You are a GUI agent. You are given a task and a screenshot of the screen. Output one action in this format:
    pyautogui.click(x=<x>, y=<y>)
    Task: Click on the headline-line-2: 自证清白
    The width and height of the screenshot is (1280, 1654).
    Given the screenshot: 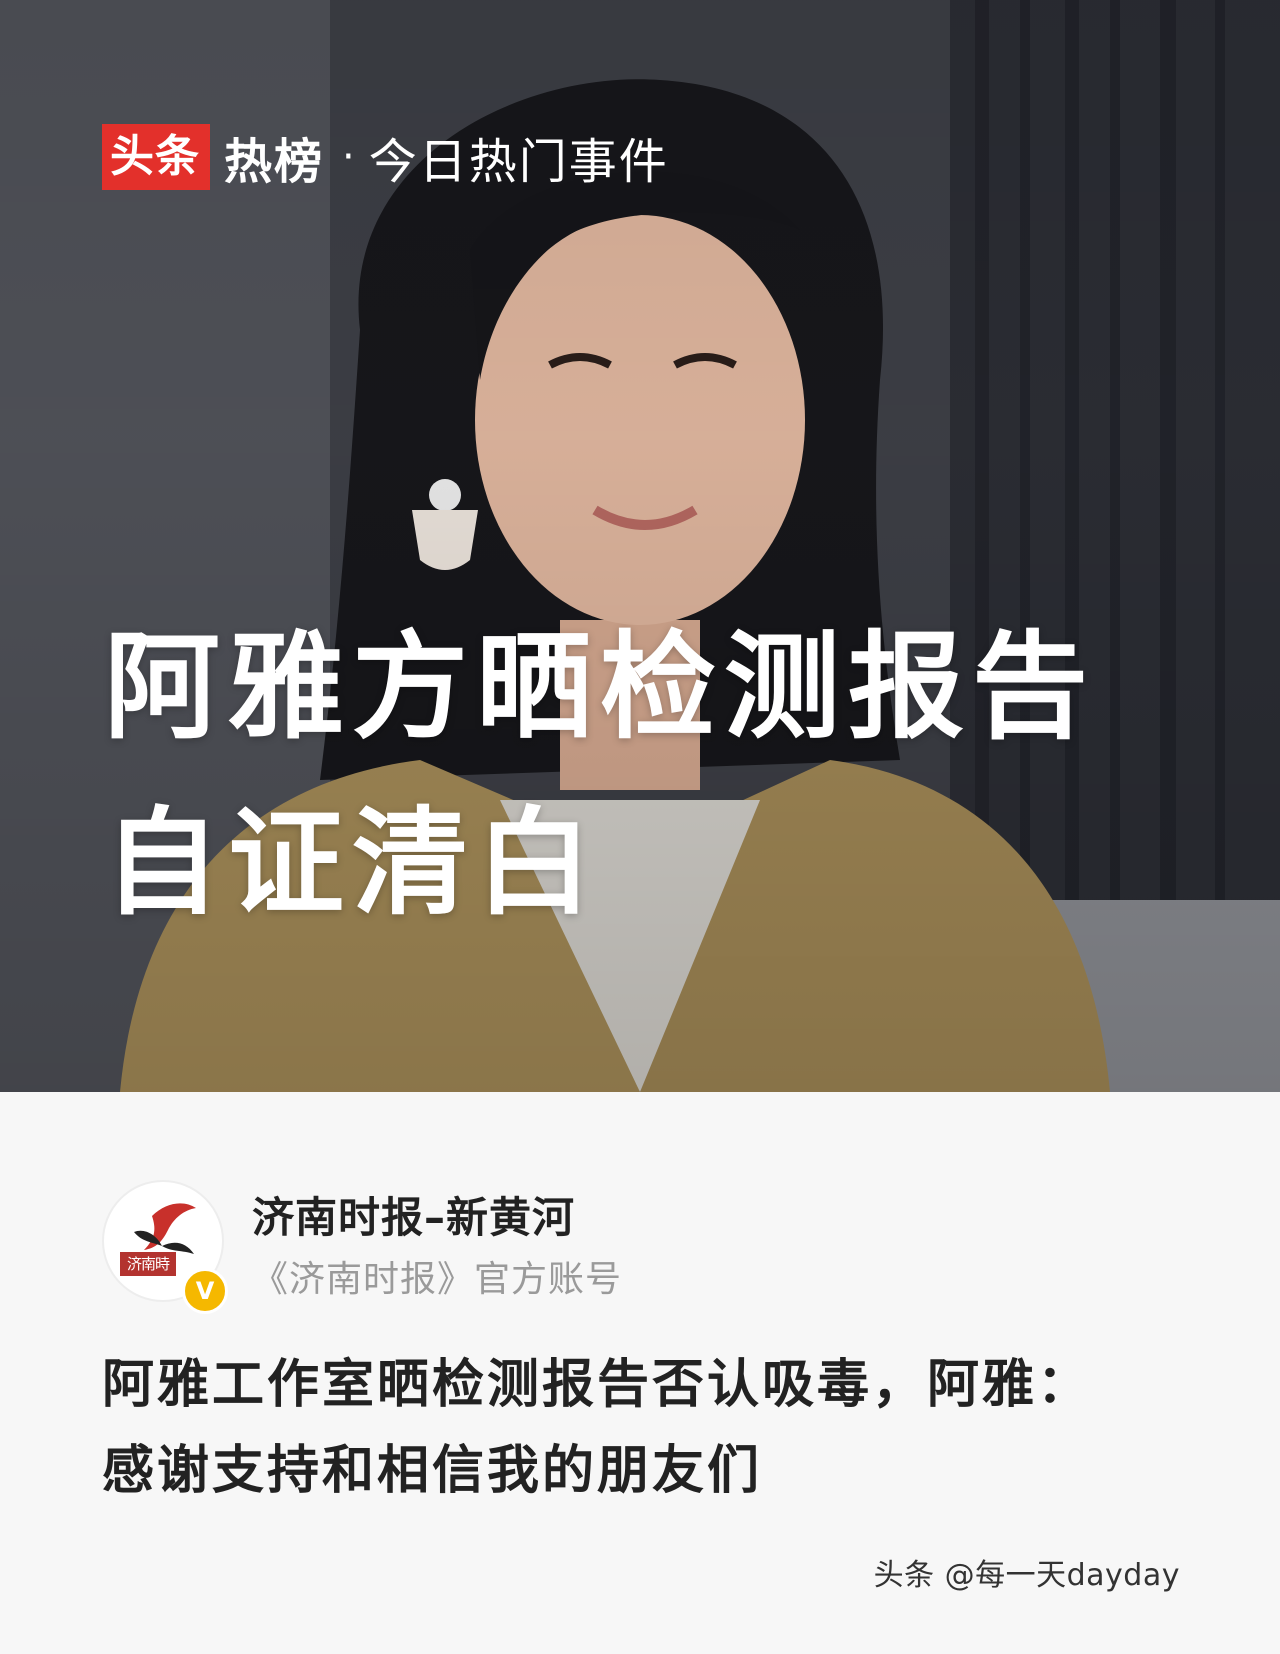 What is the action you would take?
    pyautogui.click(x=352, y=863)
    